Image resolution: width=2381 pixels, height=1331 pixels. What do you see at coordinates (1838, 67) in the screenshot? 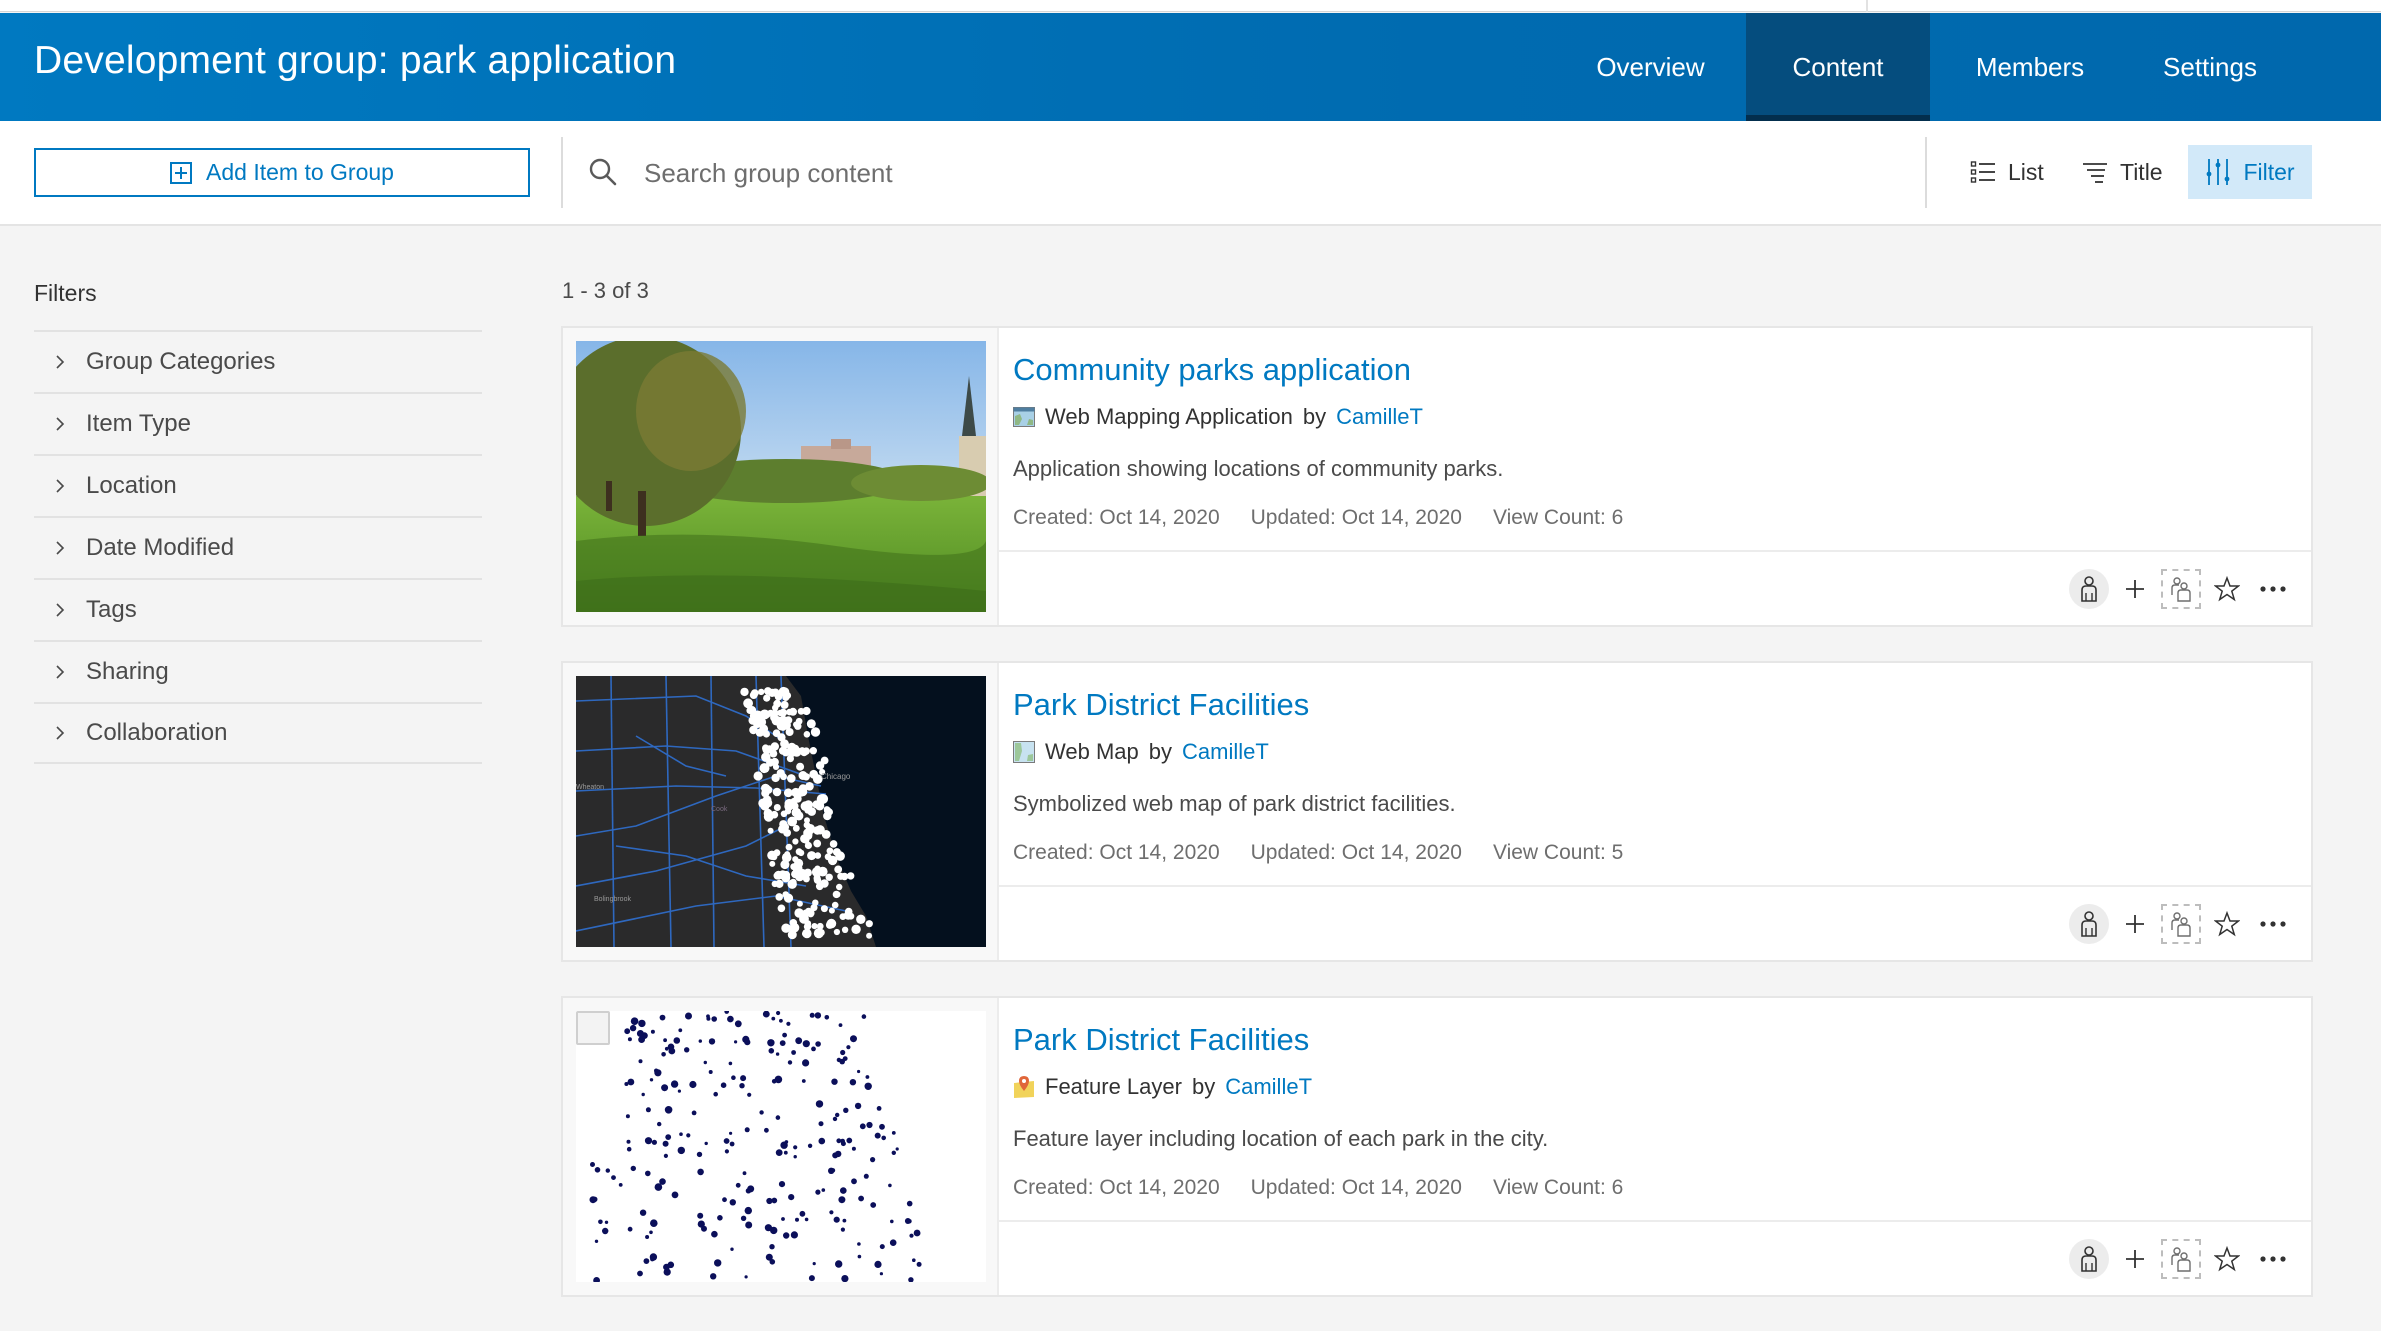
I see `tab-content: Content` at bounding box center [1838, 67].